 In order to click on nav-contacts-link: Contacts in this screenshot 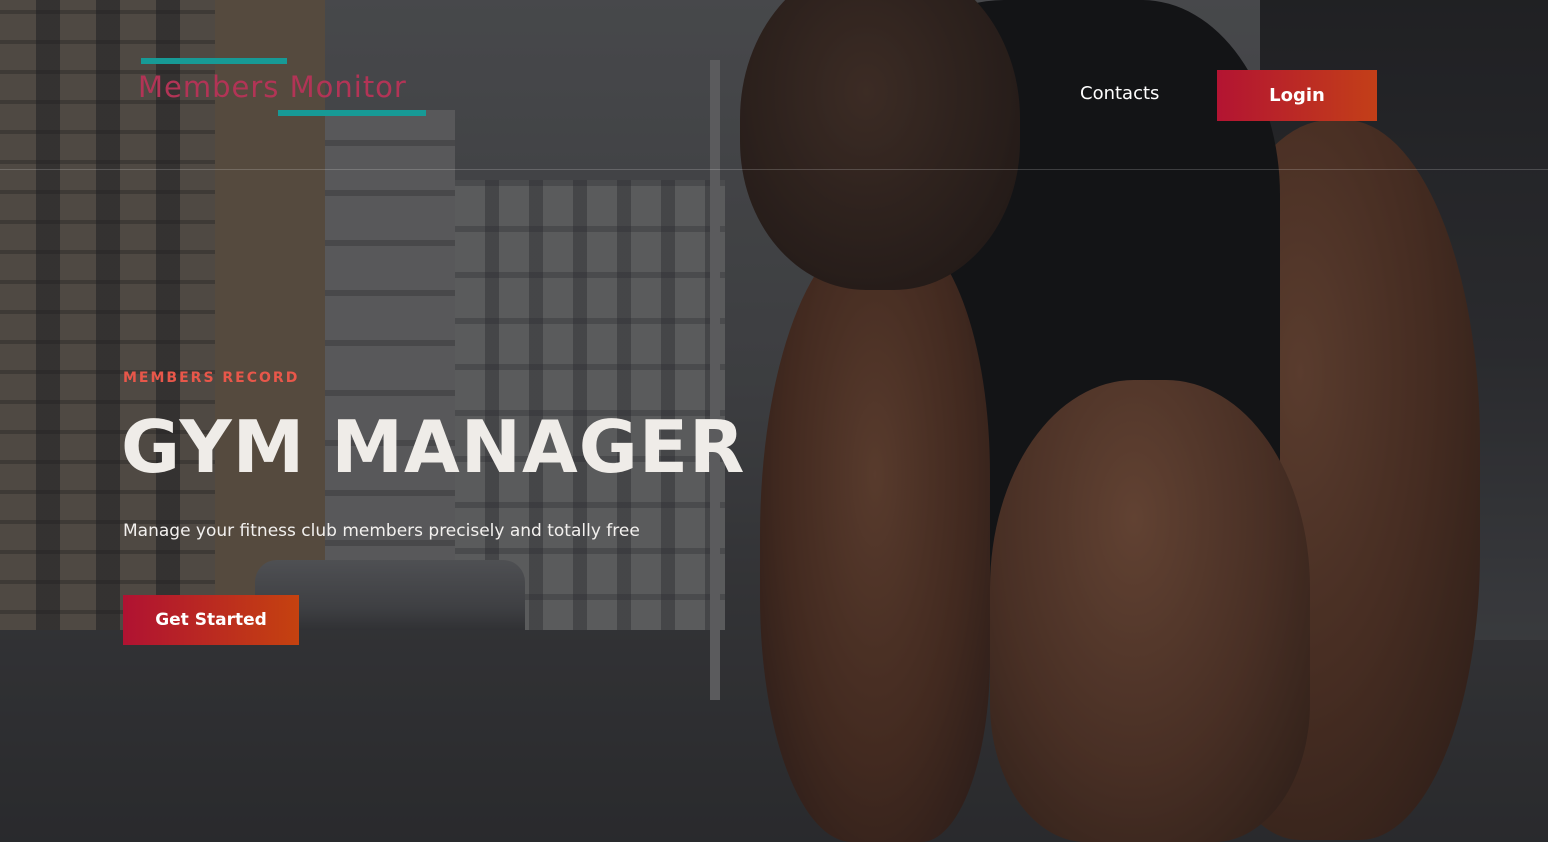, I will do `click(1119, 93)`.